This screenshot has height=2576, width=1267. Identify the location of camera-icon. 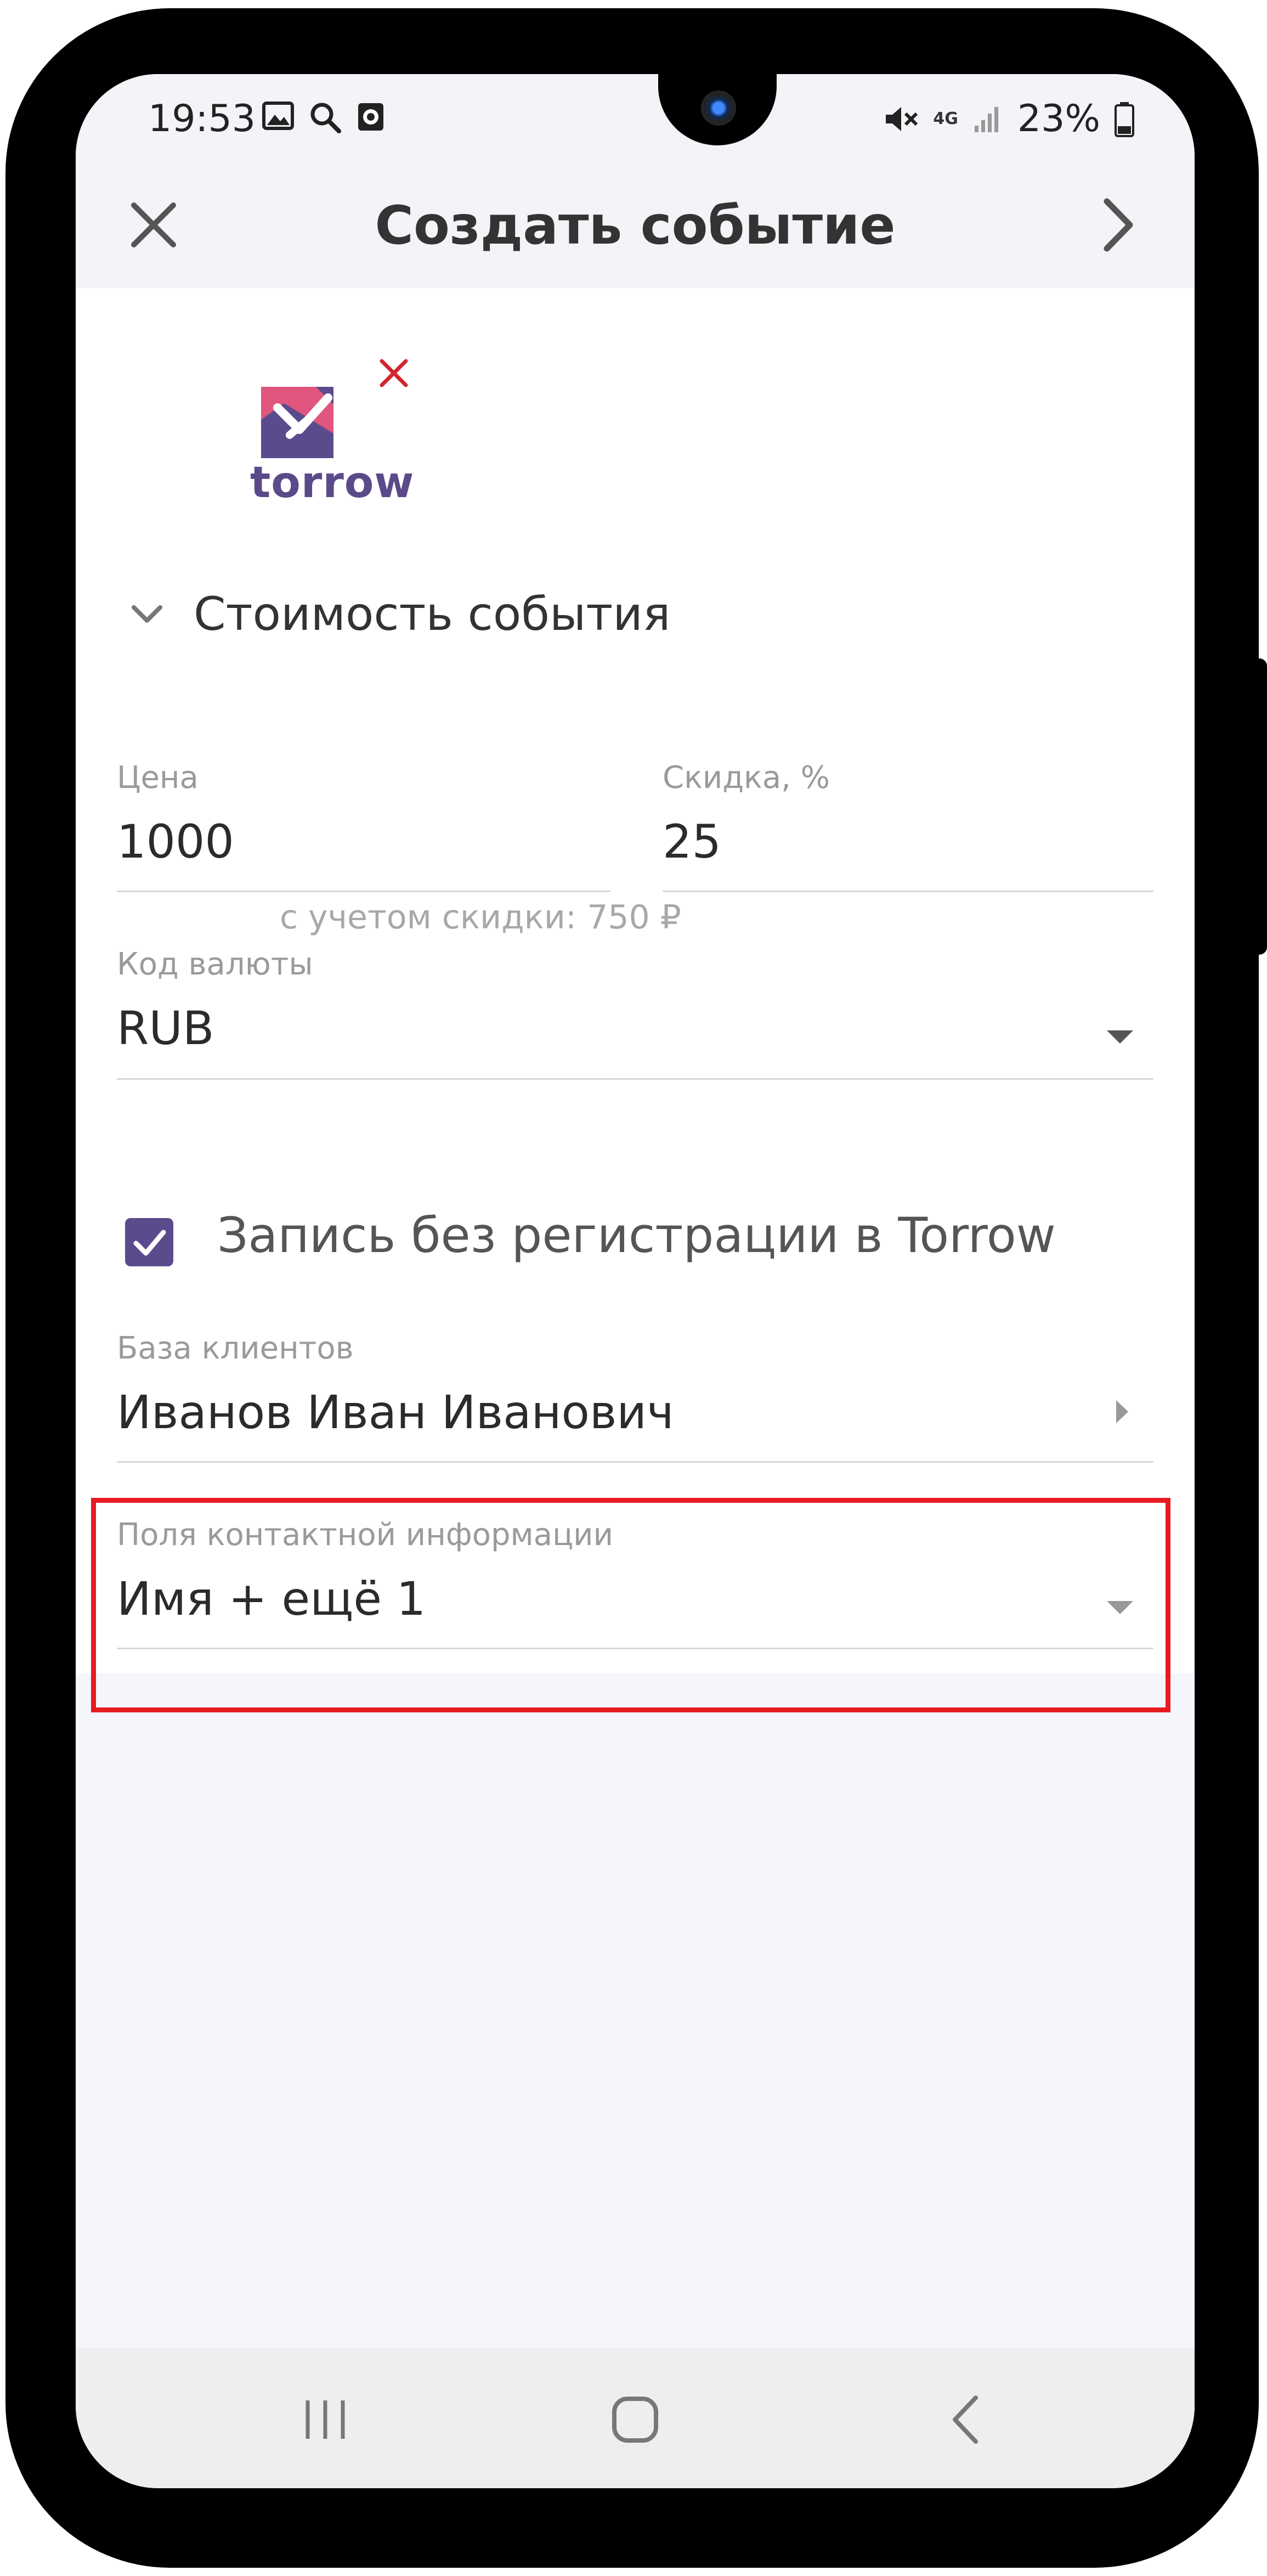
(718, 109).